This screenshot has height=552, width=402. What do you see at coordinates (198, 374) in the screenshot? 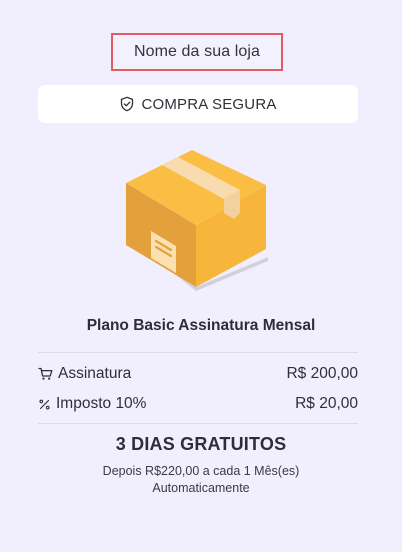
I see `subscription-row: Assinatura R$ 200,00` at bounding box center [198, 374].